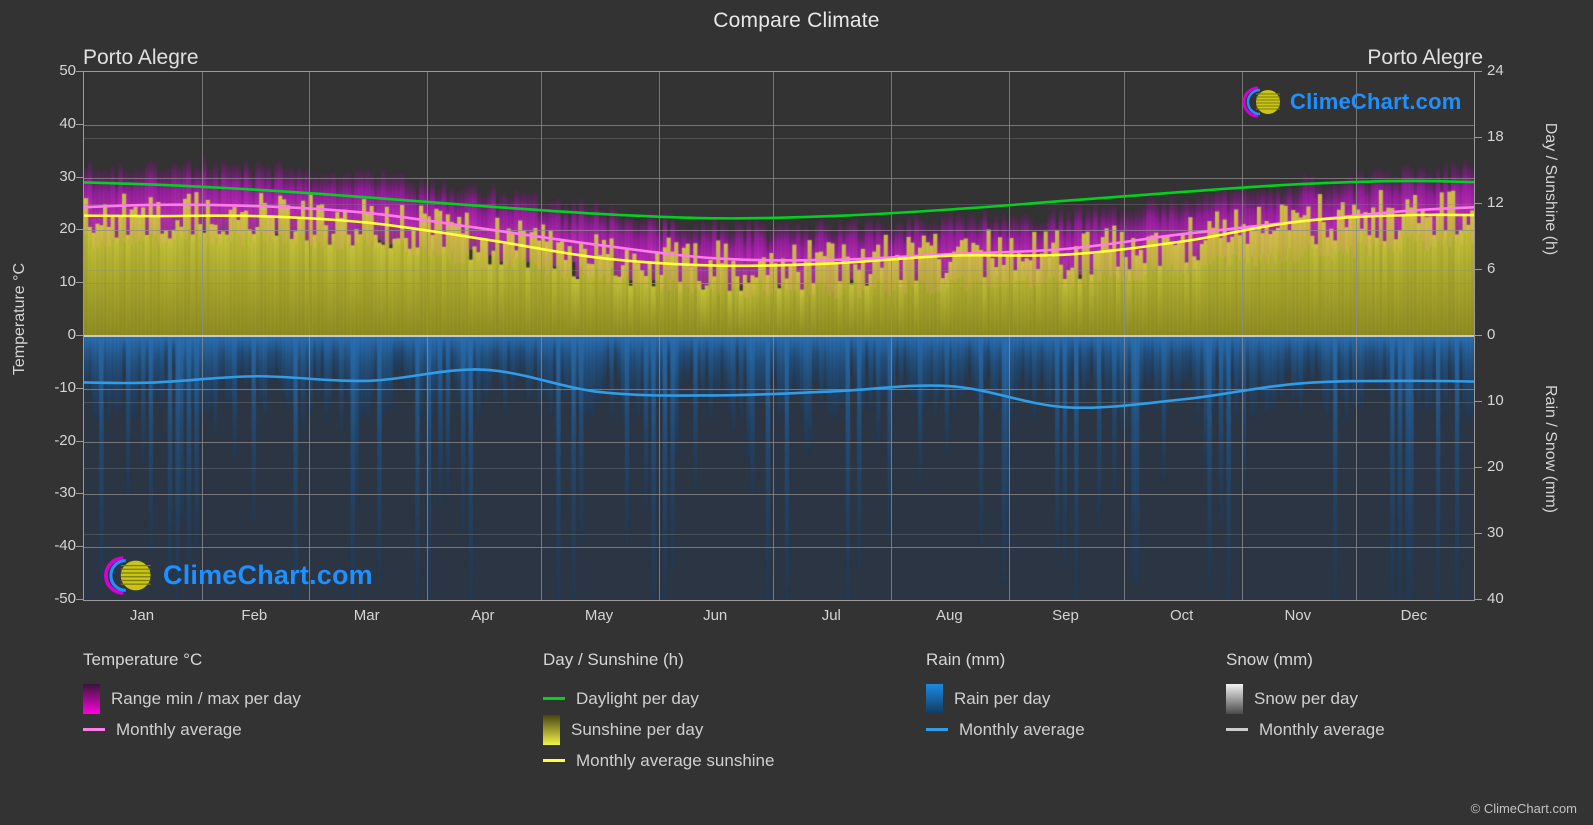 The image size is (1593, 825). Describe the element at coordinates (65, 440) in the screenshot. I see `y-tick-label-temperature: -20` at that location.